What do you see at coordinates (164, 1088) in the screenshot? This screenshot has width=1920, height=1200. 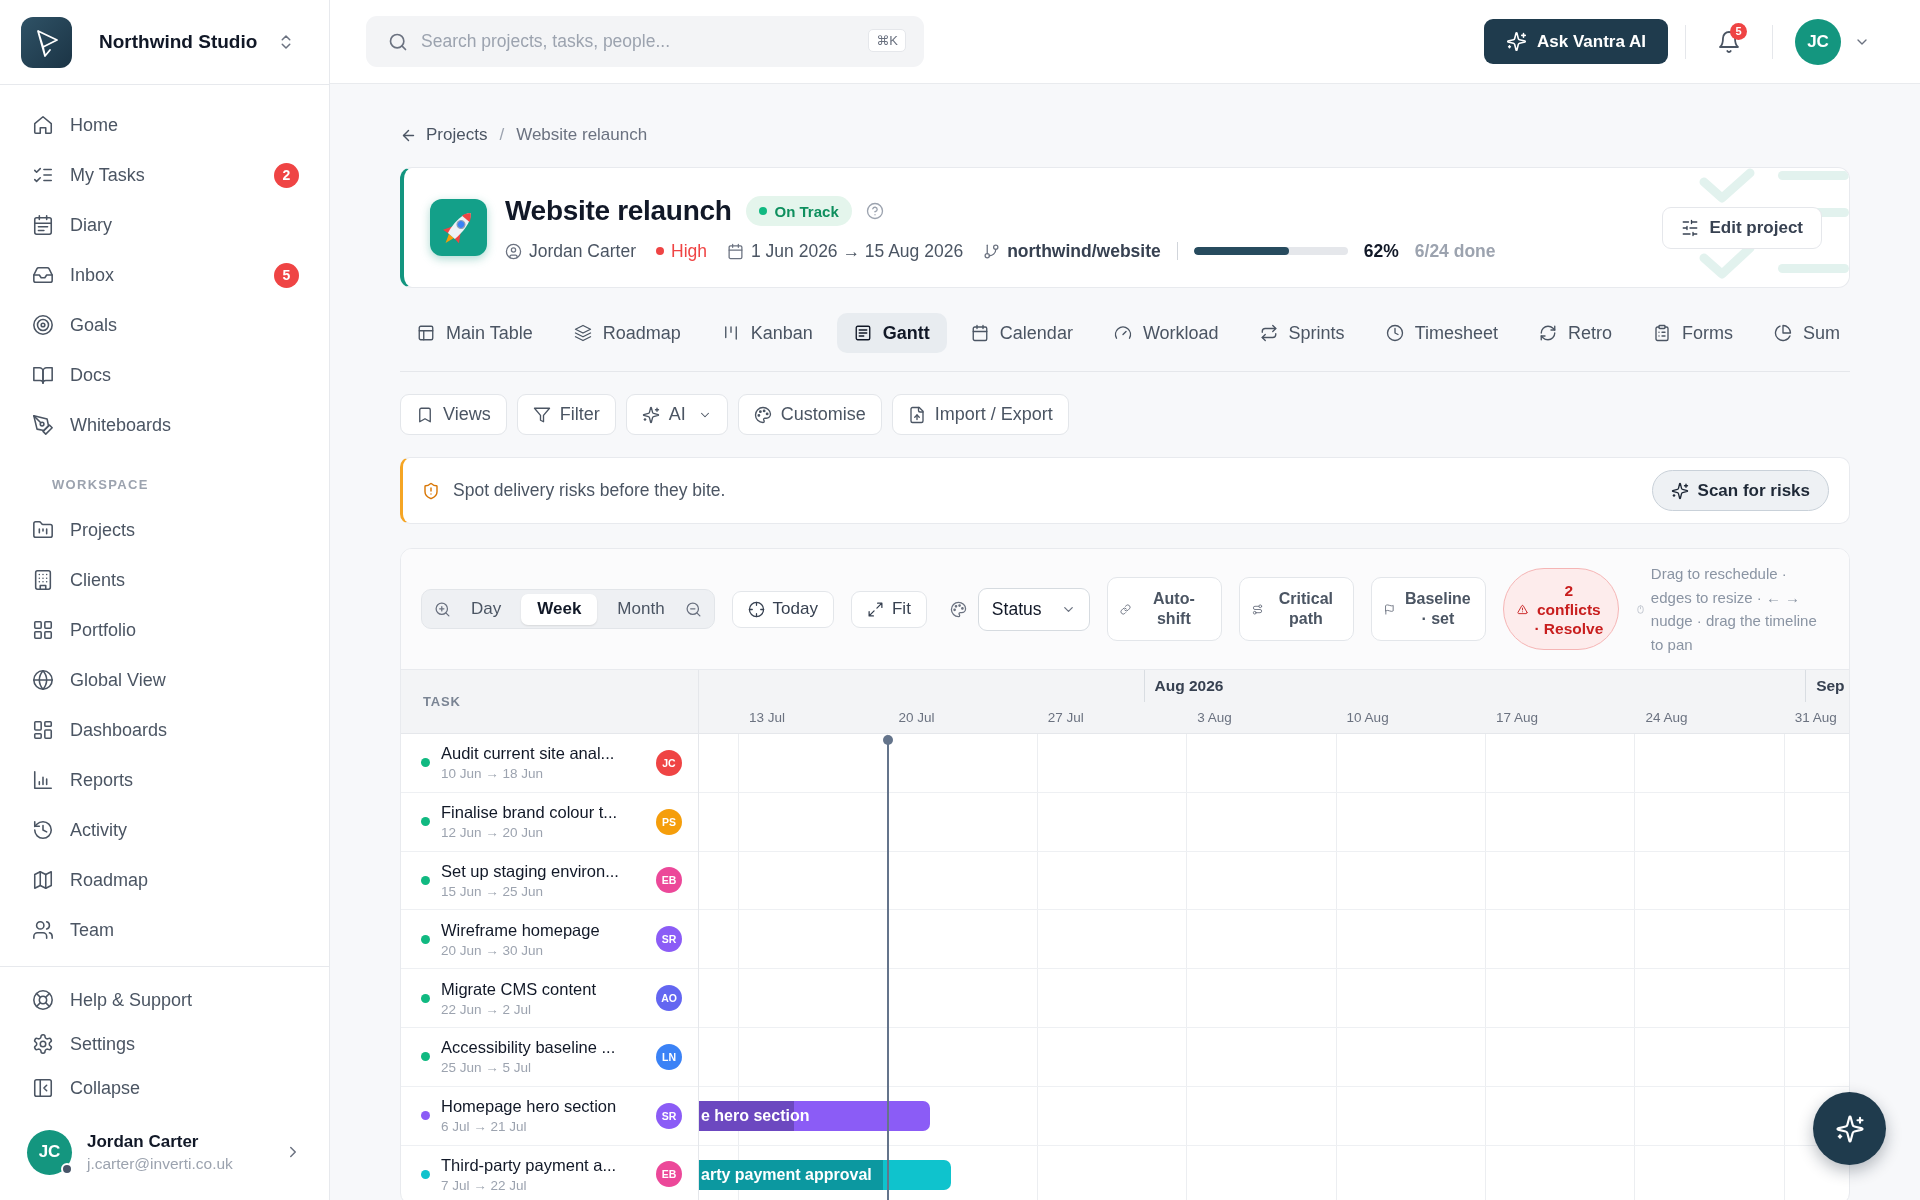 I see `nav-item: Collapse` at bounding box center [164, 1088].